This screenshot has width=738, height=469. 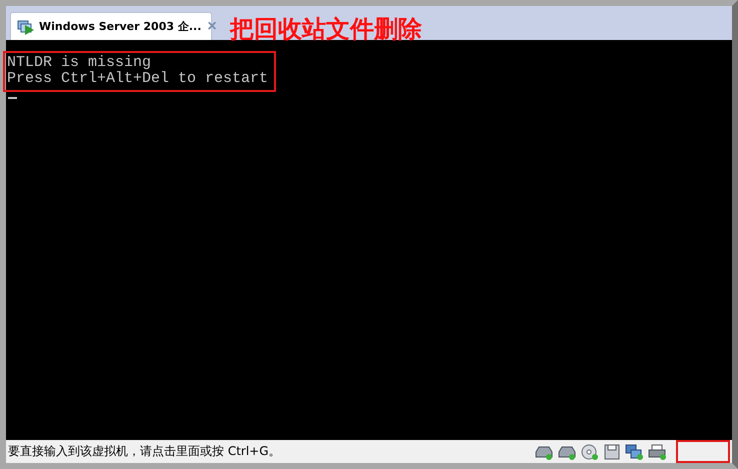 I want to click on annotation-text: 把回收站文件删除, so click(x=326, y=29).